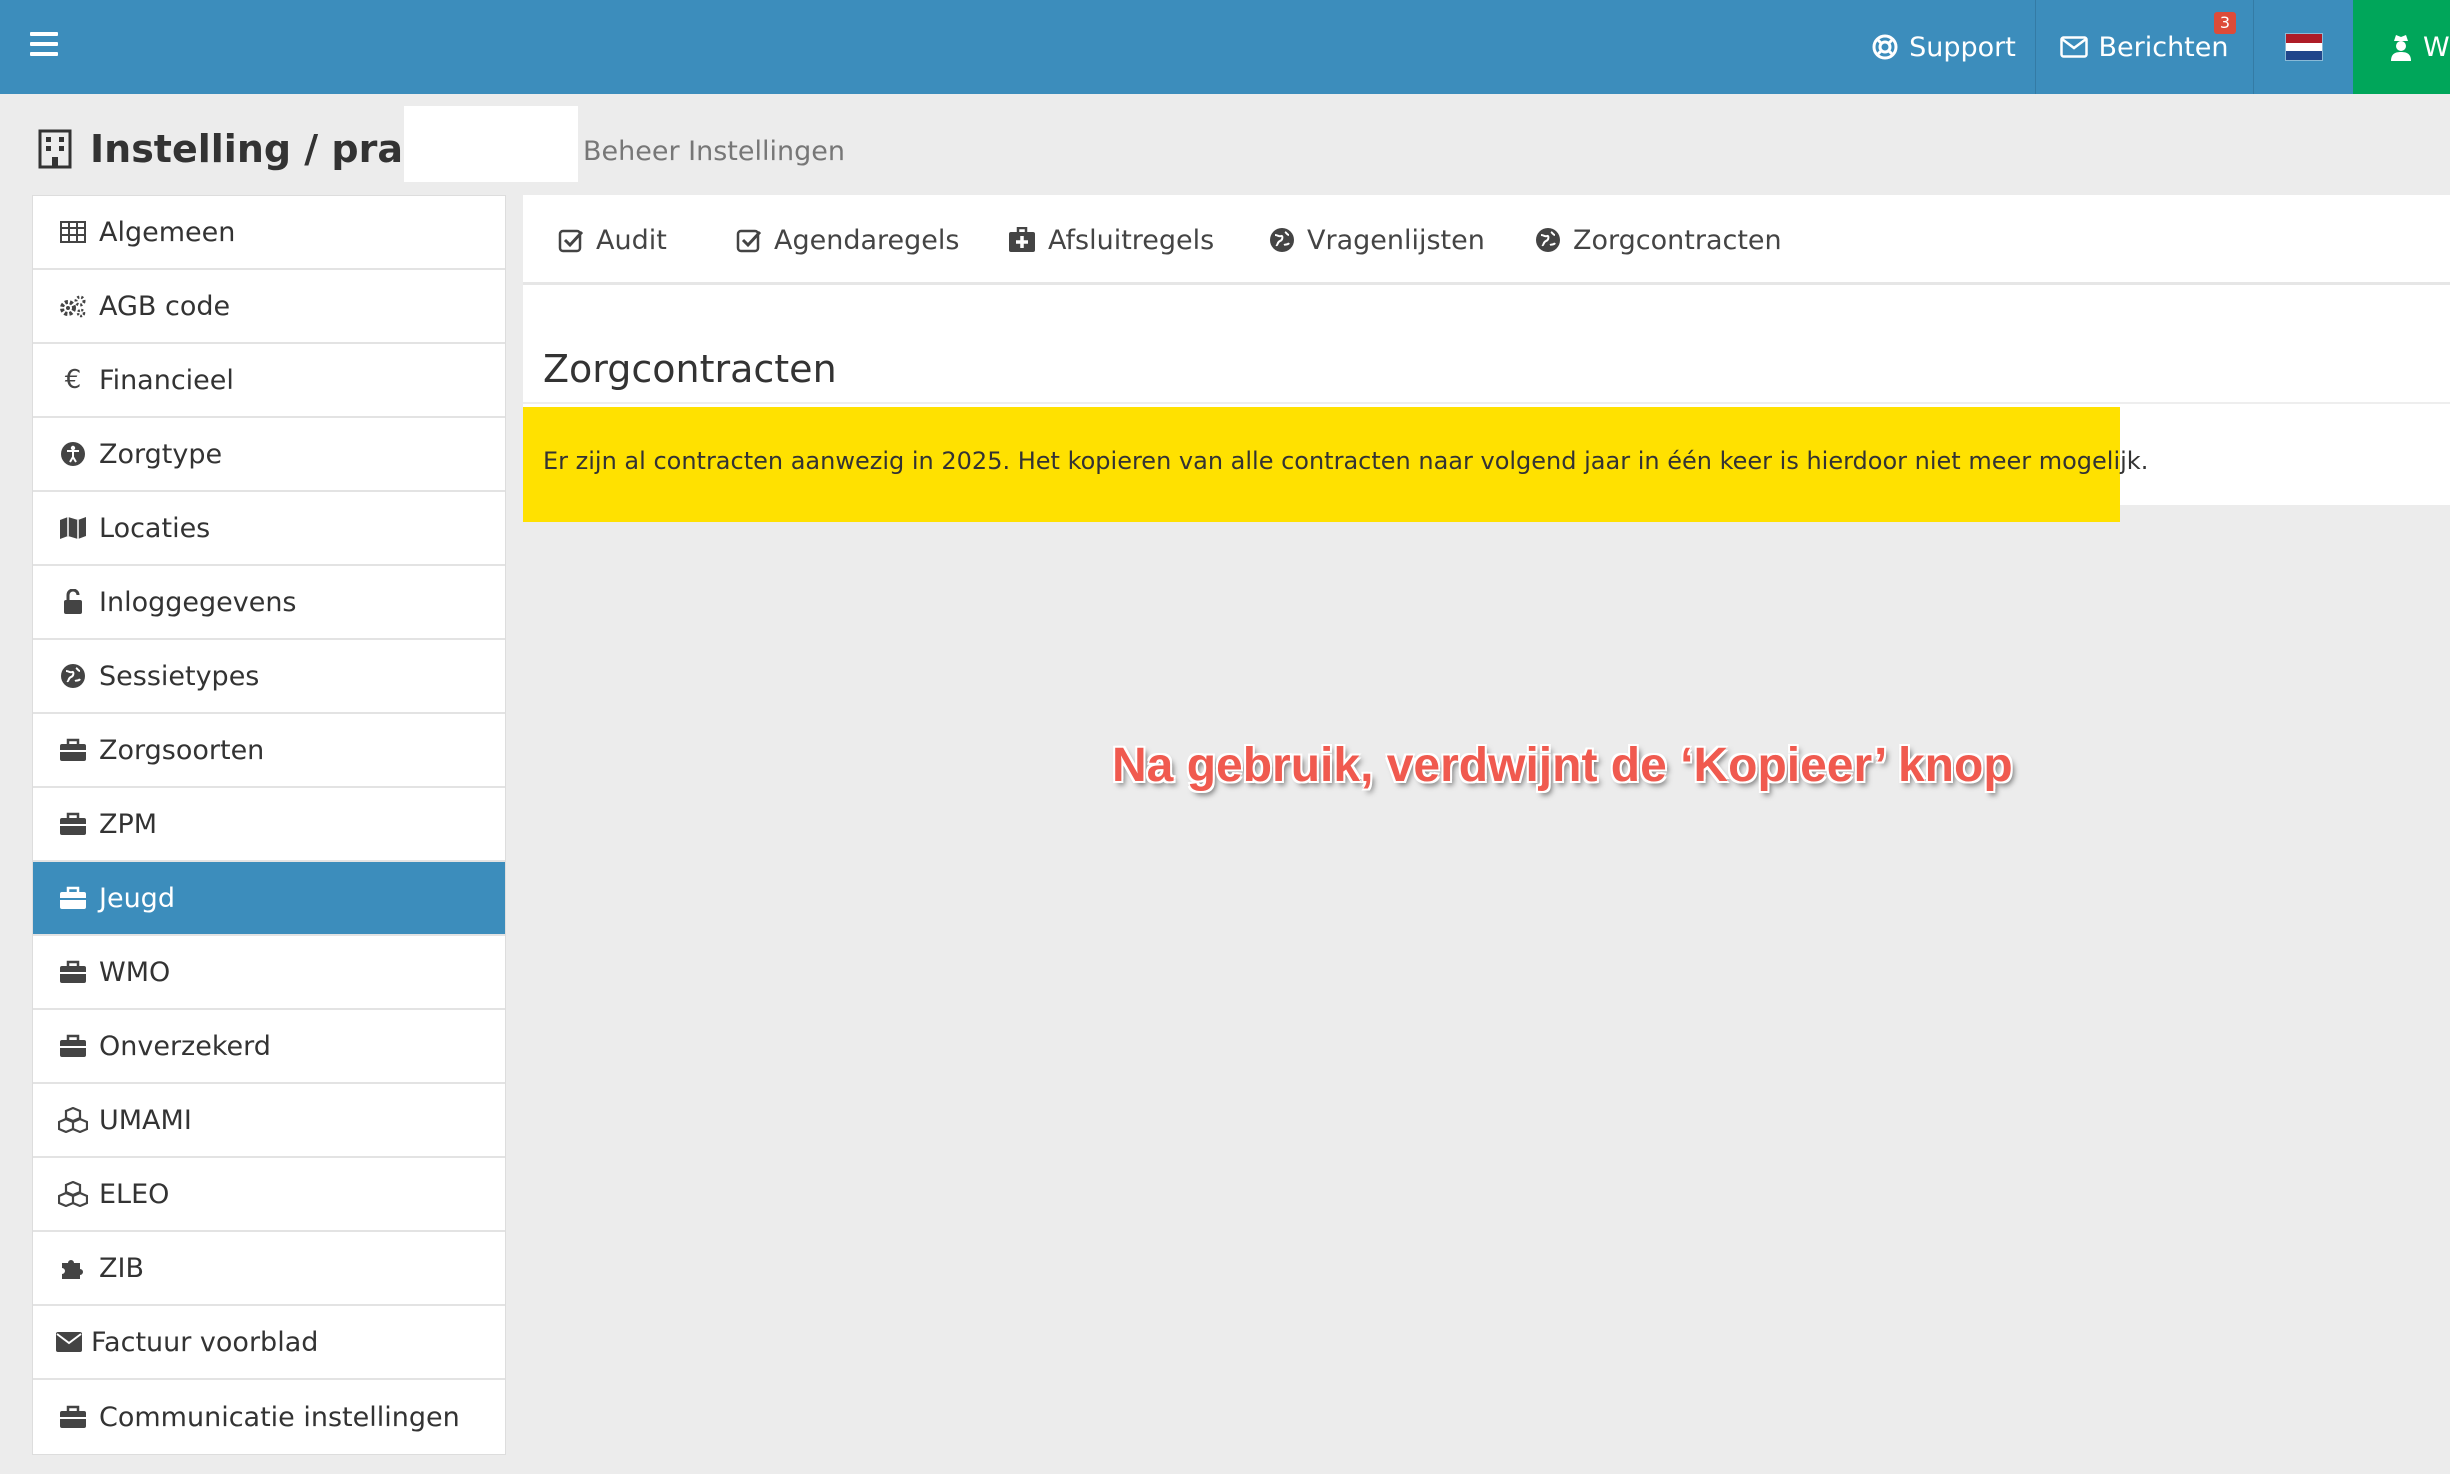 The height and width of the screenshot is (1474, 2450). I want to click on sidebar-item-label: Zorgtype, so click(161, 454).